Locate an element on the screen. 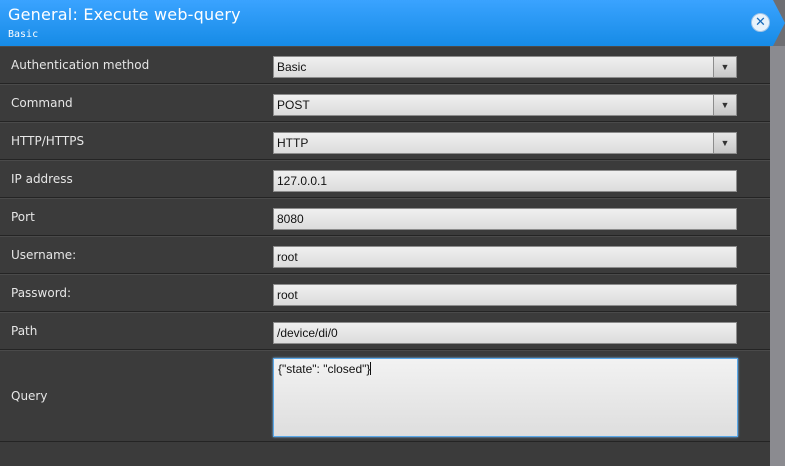 The height and width of the screenshot is (466, 785). command-label: Command is located at coordinates (42, 103).